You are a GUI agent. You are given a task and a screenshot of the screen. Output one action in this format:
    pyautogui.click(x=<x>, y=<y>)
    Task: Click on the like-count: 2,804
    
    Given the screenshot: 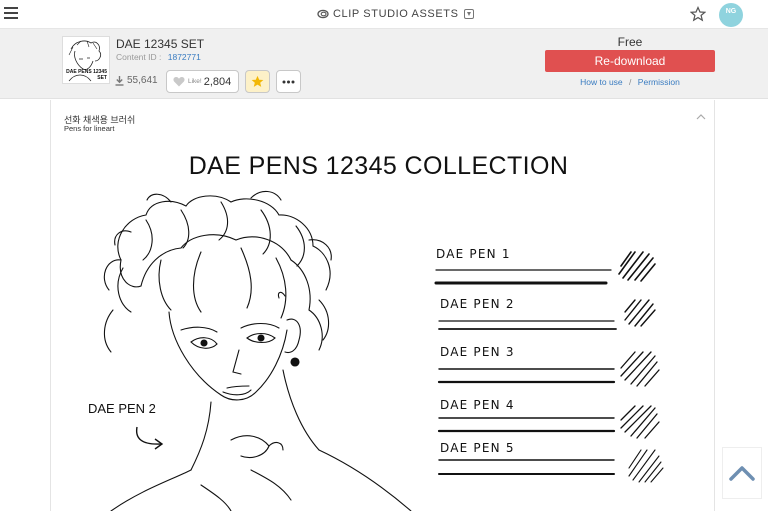 What is the action you would take?
    pyautogui.click(x=217, y=81)
    